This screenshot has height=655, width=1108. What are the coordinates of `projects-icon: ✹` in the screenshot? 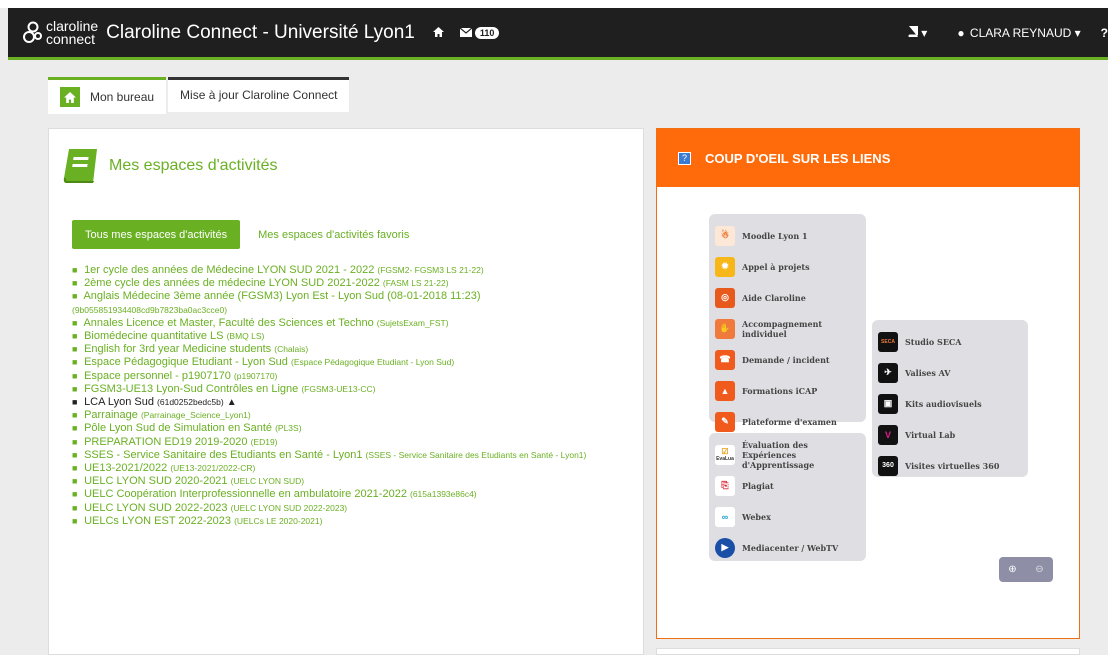 It's located at (725, 266).